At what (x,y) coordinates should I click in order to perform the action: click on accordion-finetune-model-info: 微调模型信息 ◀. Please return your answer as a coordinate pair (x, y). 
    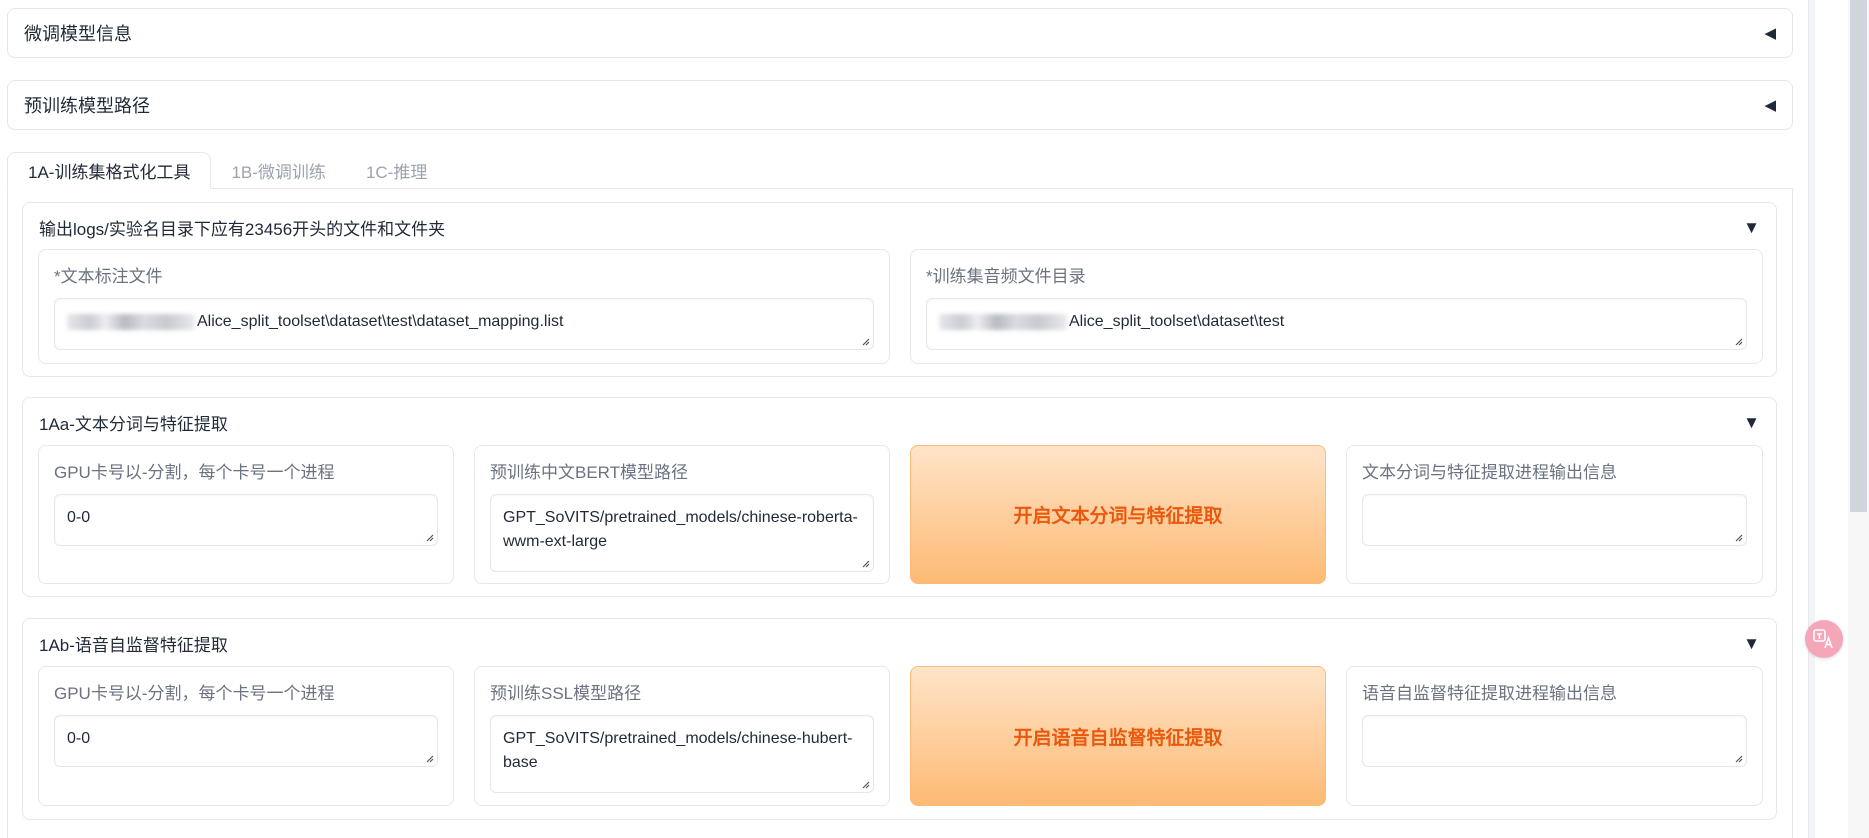
    Looking at the image, I should click on (900, 33).